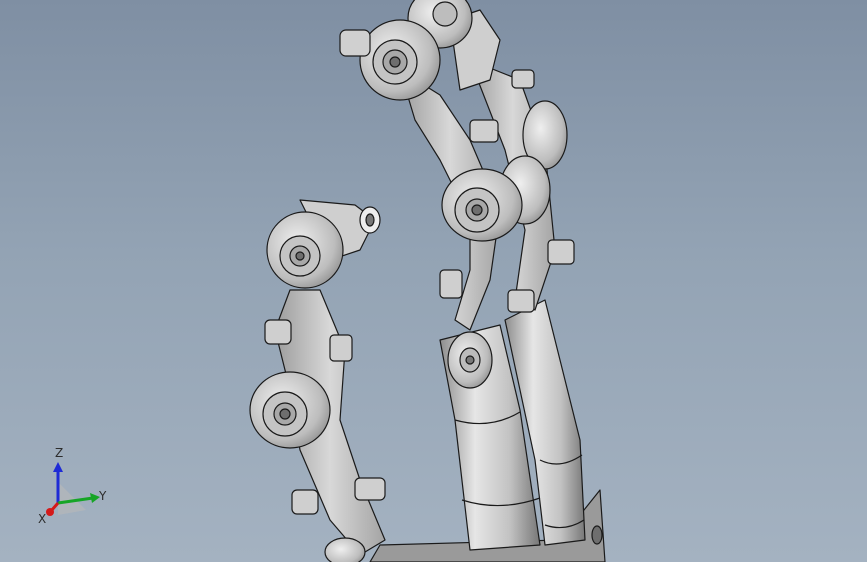  What do you see at coordinates (81, 482) in the screenshot?
I see `orientation-triad: Z Y X` at bounding box center [81, 482].